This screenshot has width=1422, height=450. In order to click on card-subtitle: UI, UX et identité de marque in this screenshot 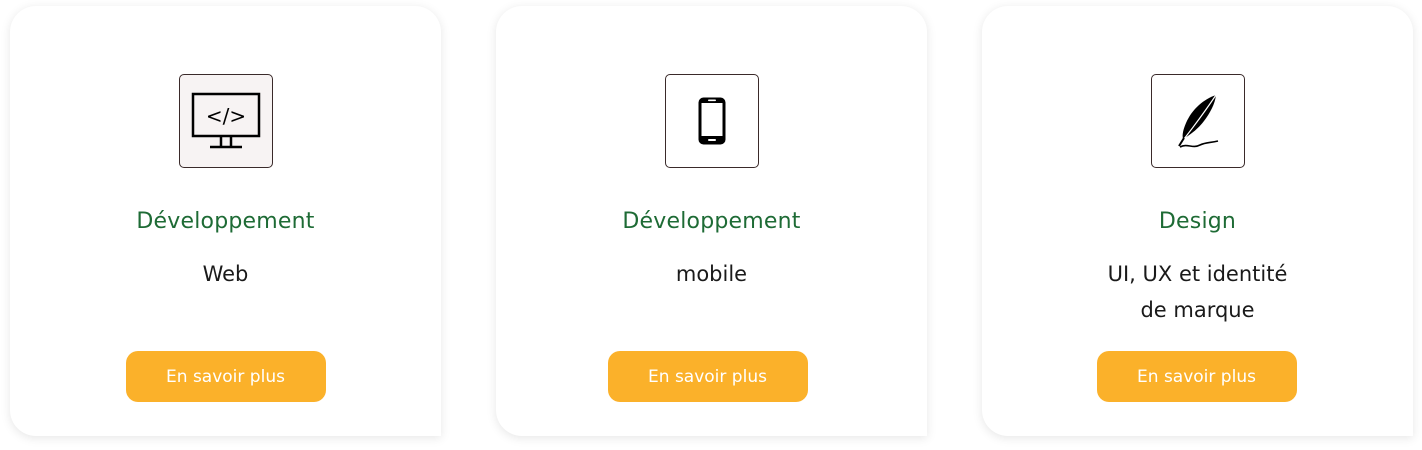, I will do `click(1197, 292)`.